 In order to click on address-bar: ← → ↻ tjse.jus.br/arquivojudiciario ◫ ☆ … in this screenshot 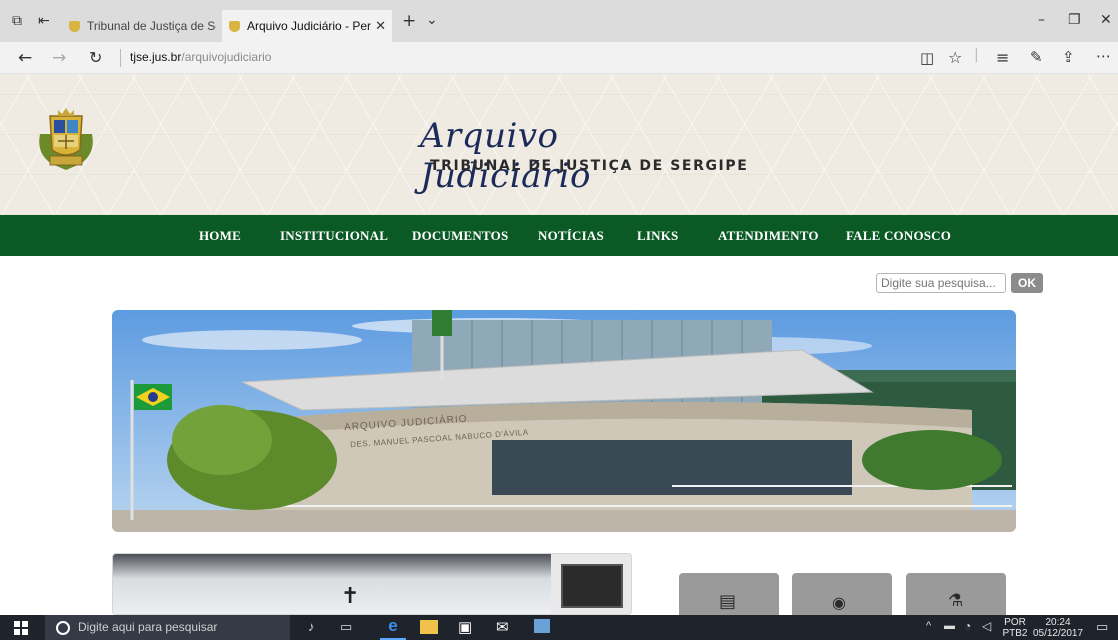, I will do `click(559, 58)`.